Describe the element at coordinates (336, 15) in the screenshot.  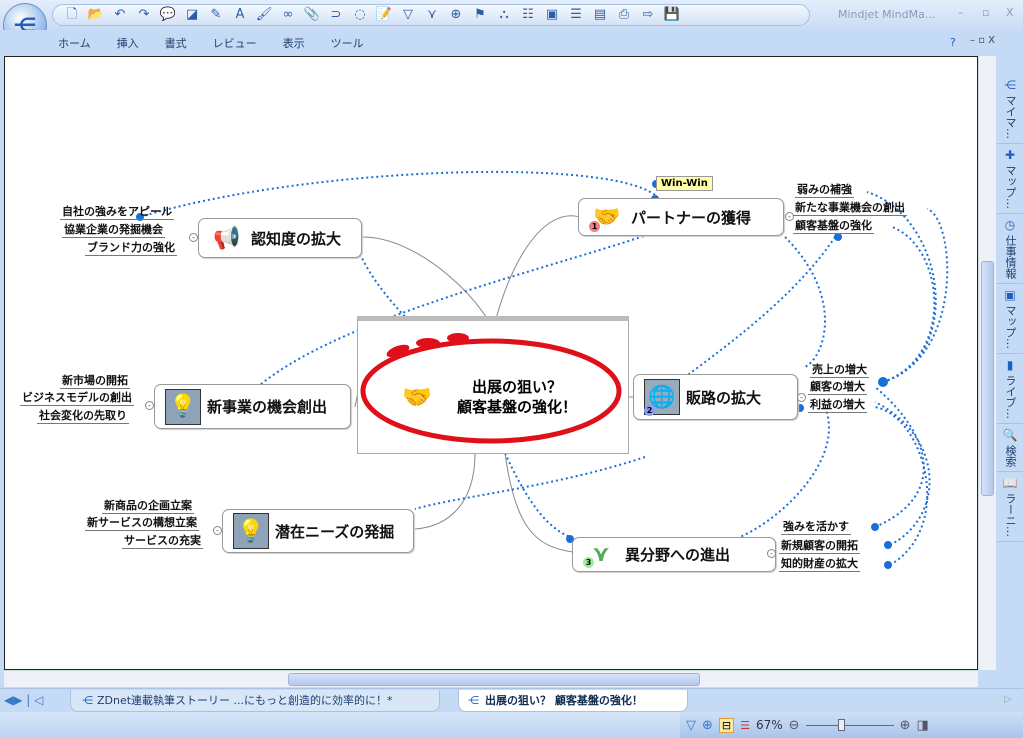
I see `relationship-icon: ⊃` at that location.